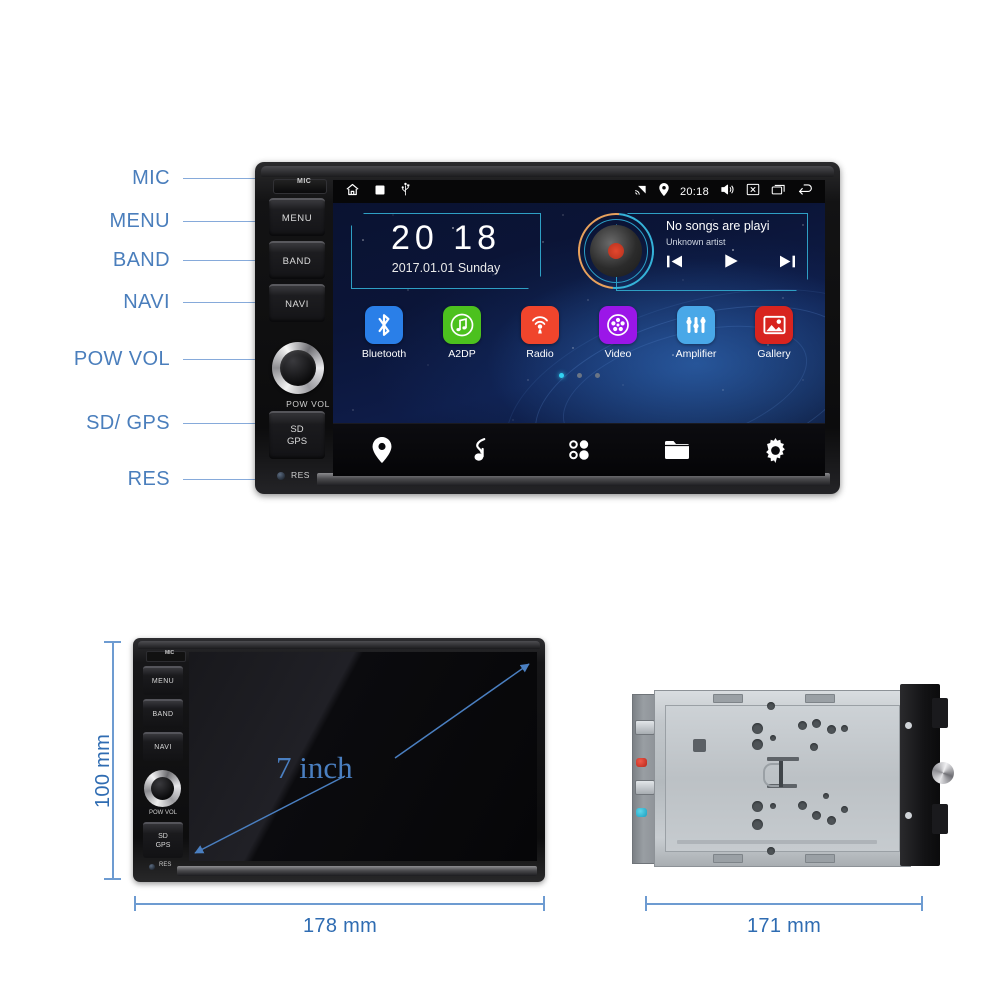  I want to click on status-bar-clock: 20:18, so click(694, 191).